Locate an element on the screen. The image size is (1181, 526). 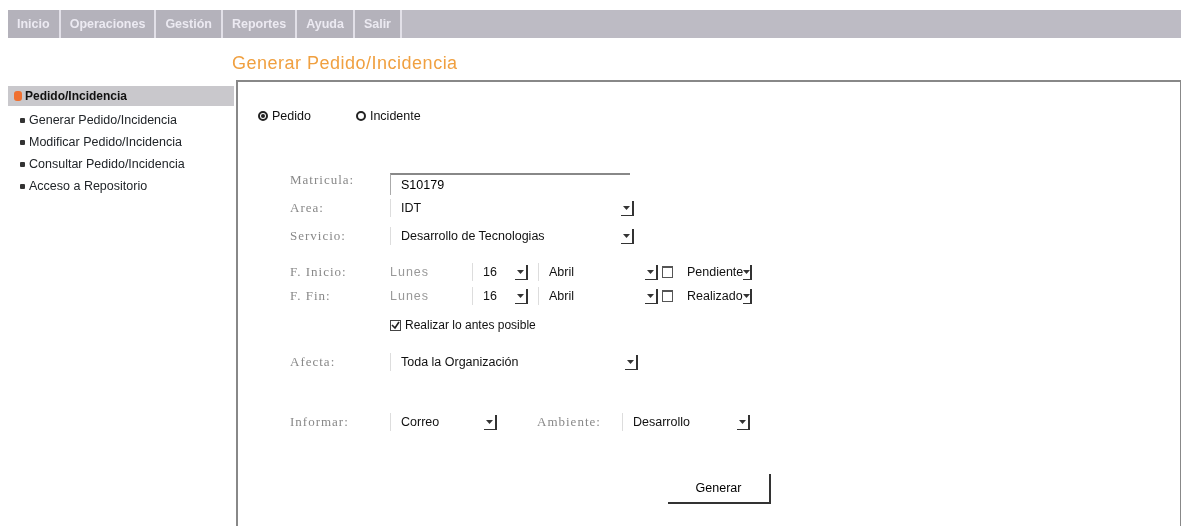
sidebar-link: Generar Pedido/Incidencia is located at coordinates (103, 120).